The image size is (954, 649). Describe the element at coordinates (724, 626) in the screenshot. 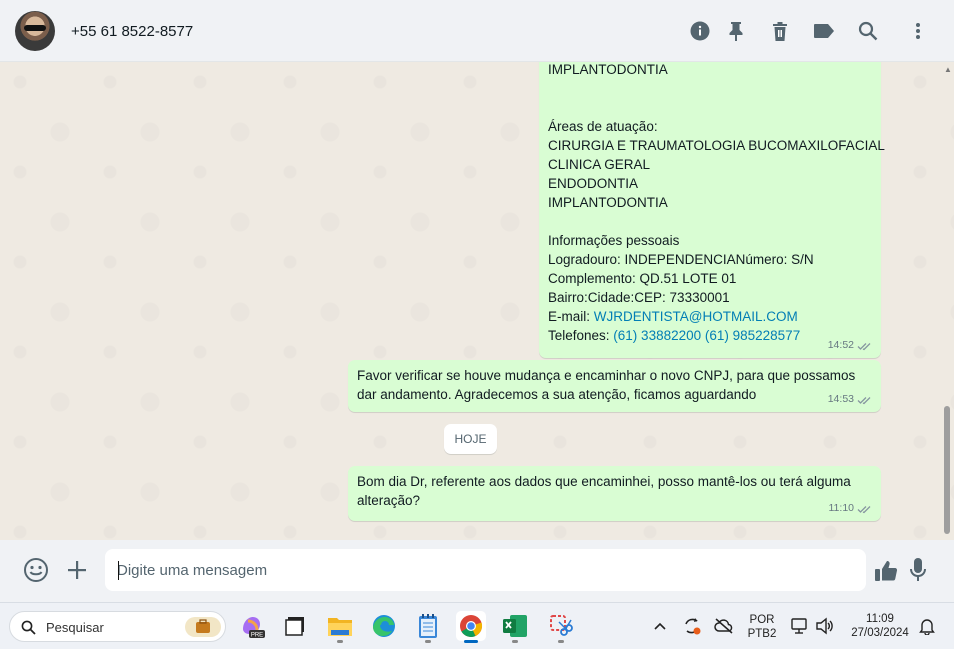

I see `cloud-off-icon` at that location.